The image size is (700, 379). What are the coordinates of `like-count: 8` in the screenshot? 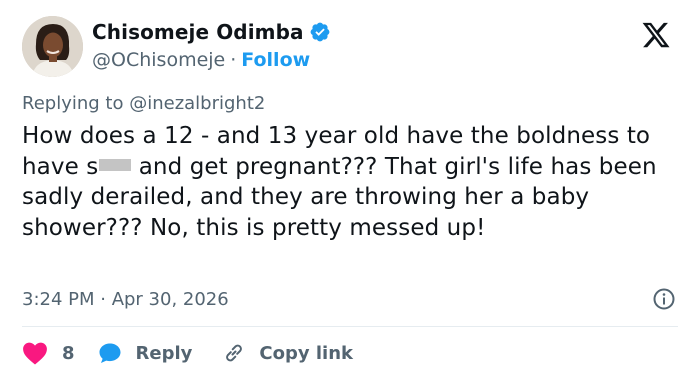 It's located at (68, 353).